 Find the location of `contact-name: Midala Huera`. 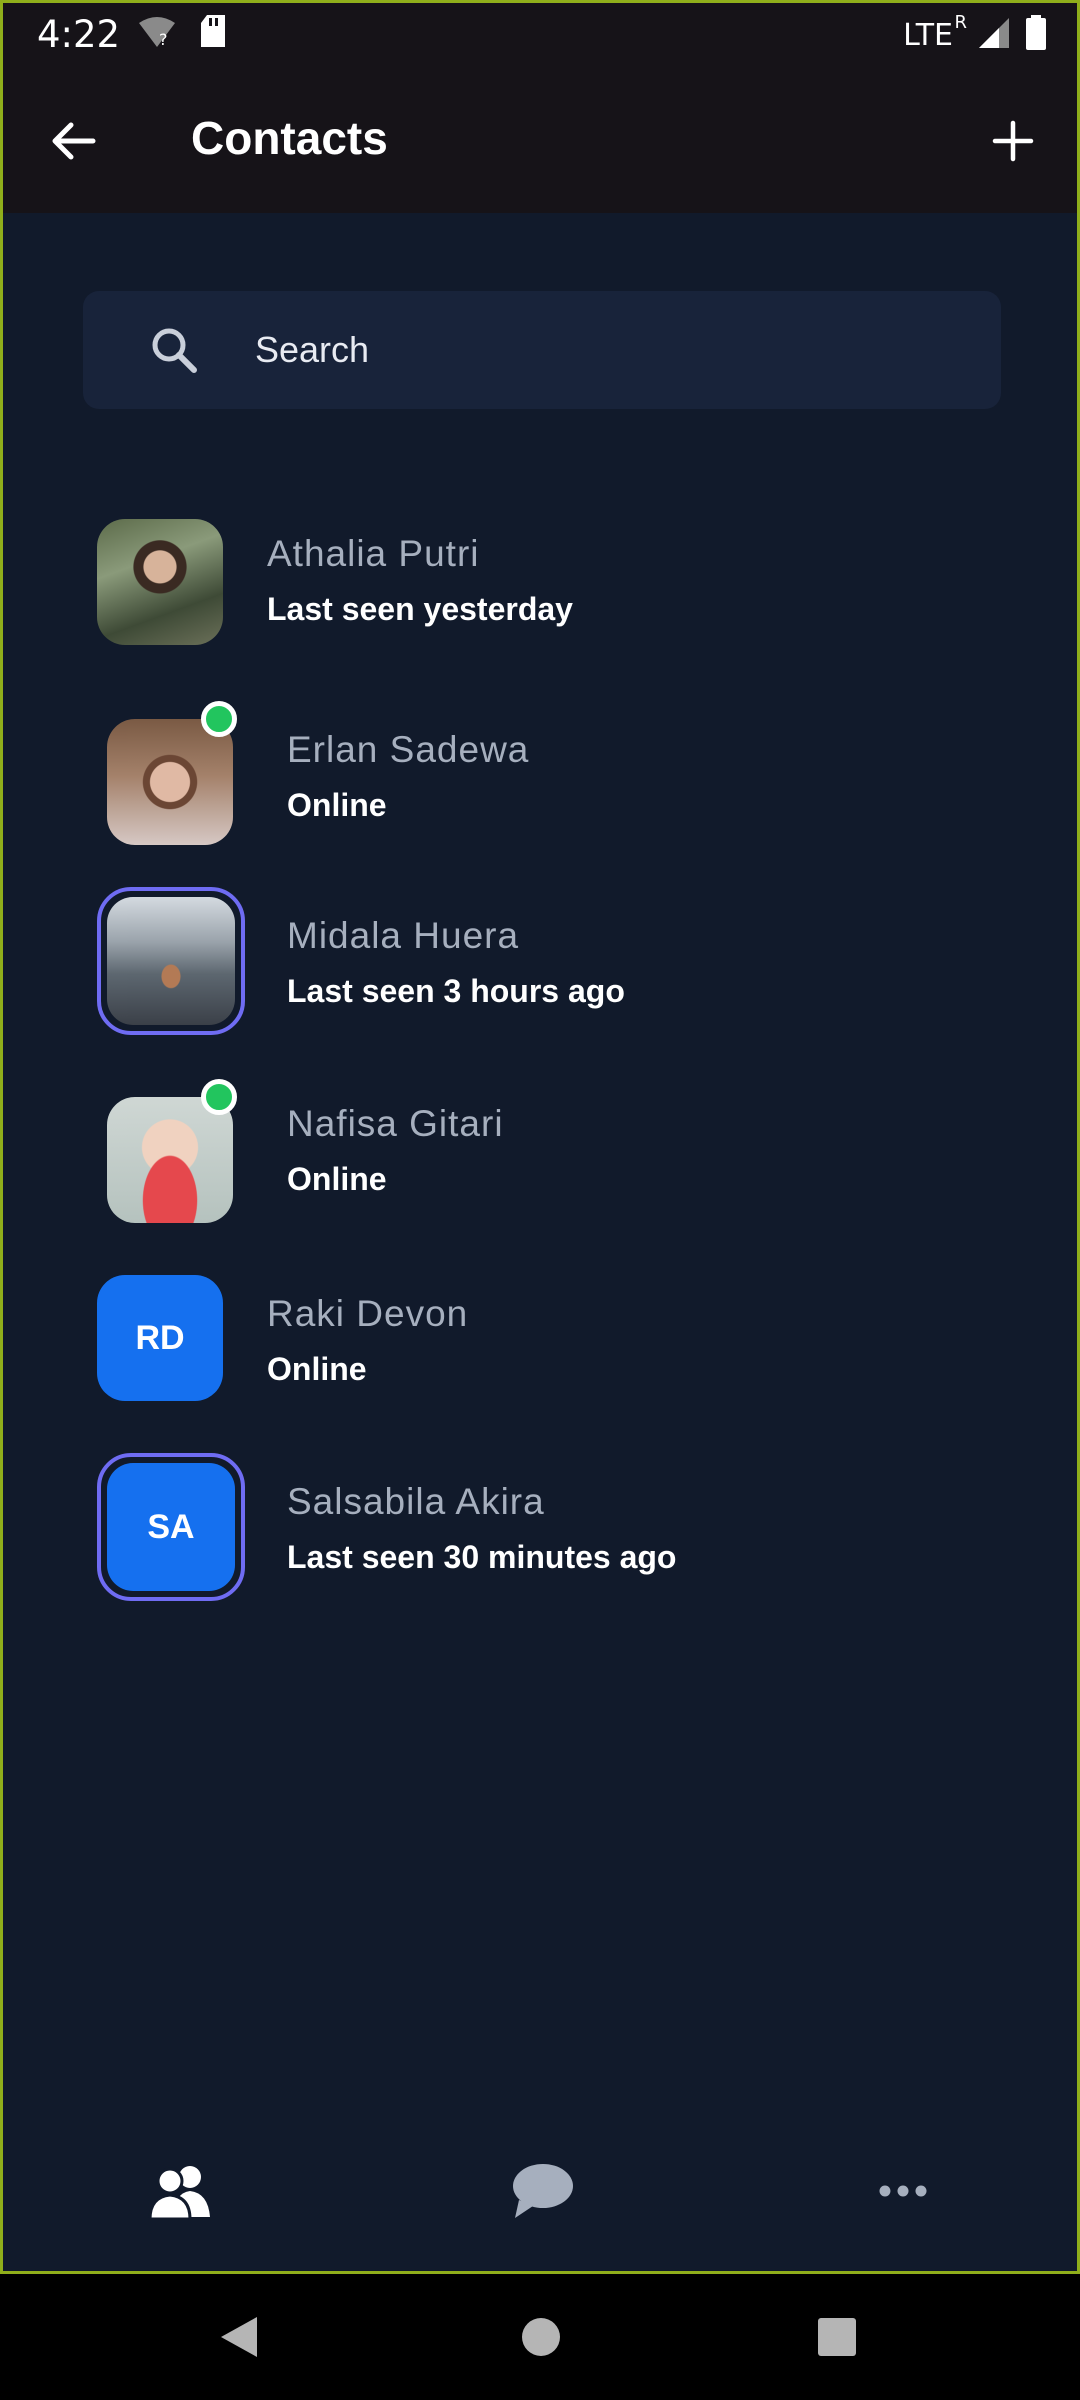

contact-name: Midala Huera is located at coordinates (403, 935).